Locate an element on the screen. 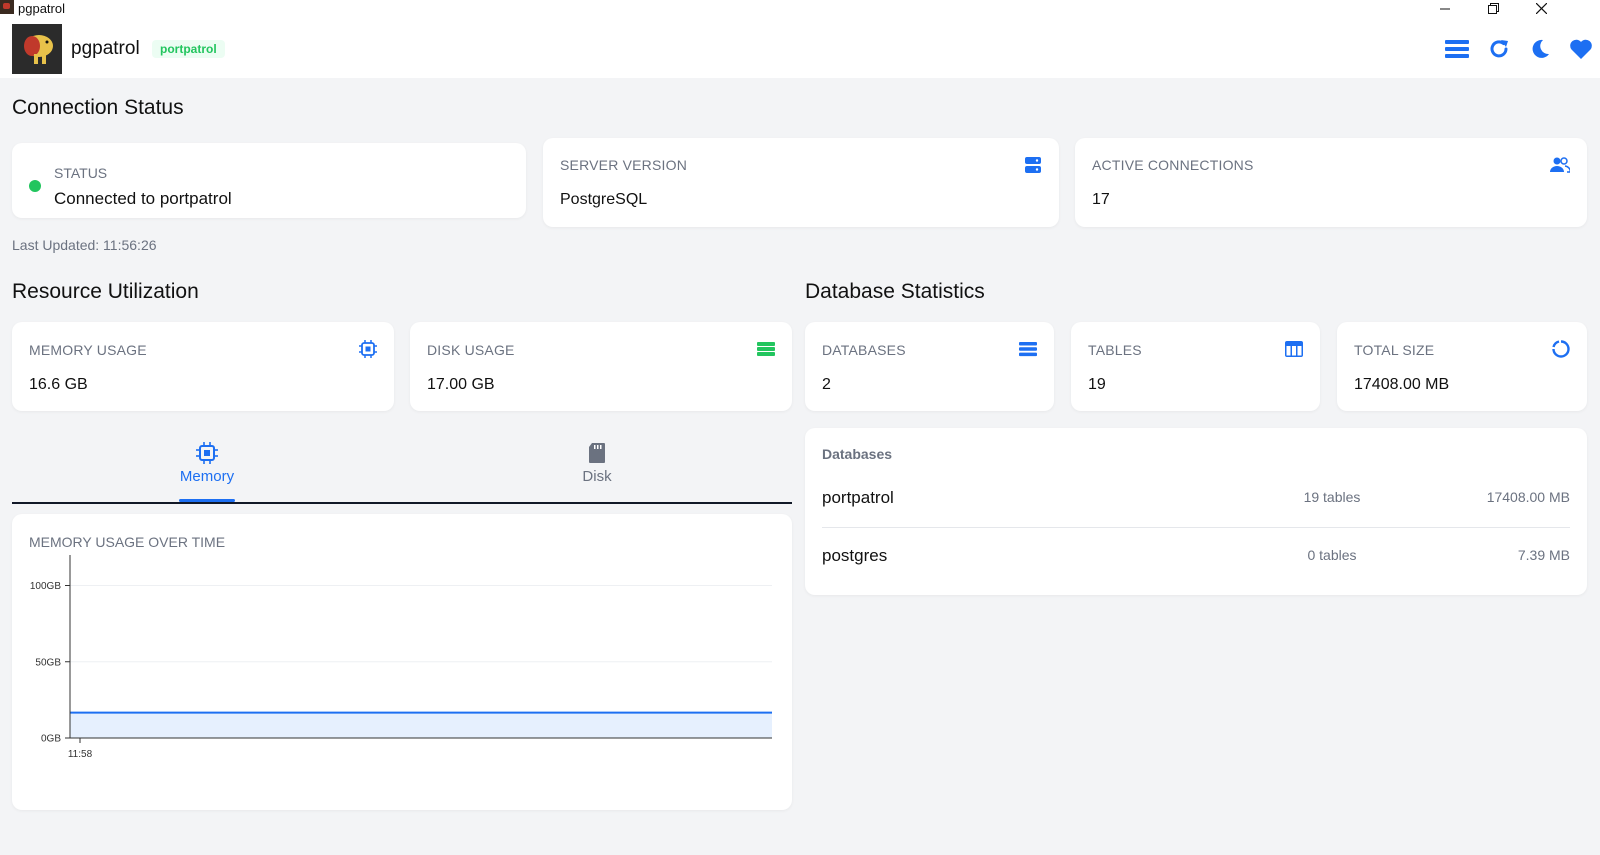  moon-icon is located at coordinates (1540, 48).